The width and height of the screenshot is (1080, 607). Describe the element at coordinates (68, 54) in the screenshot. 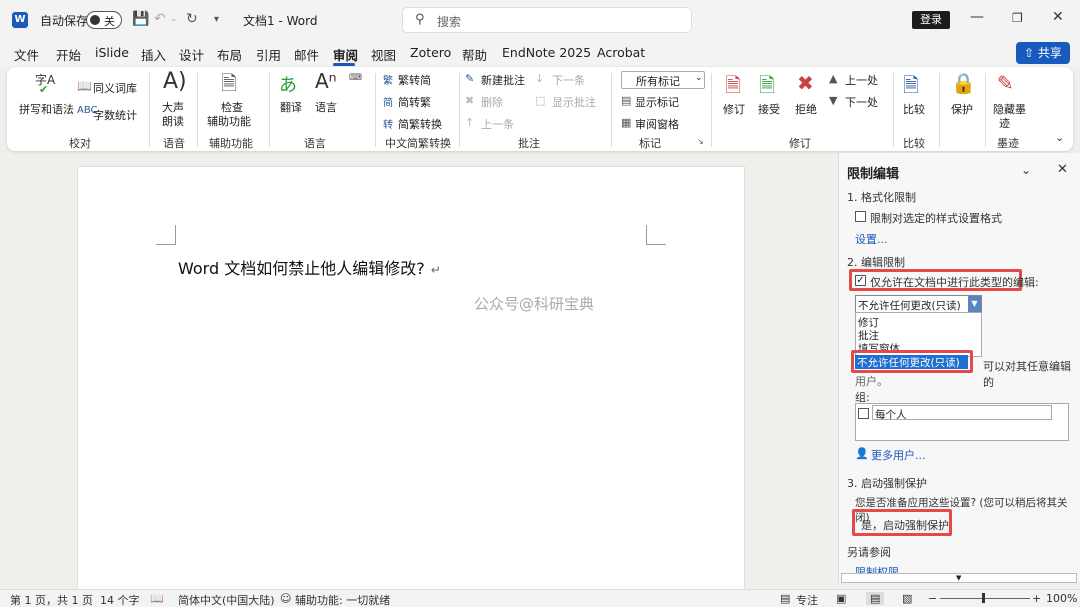

I see `tab-home: 开始` at that location.